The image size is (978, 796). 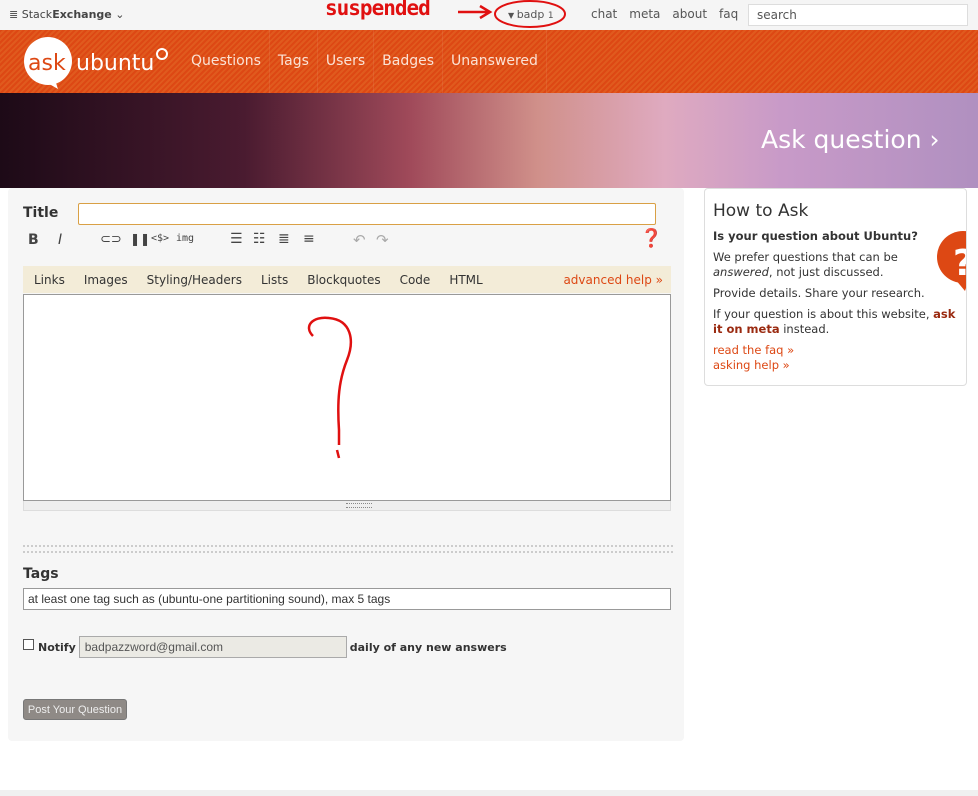 I want to click on ask-question-heading: Ask question ›, so click(x=850, y=139).